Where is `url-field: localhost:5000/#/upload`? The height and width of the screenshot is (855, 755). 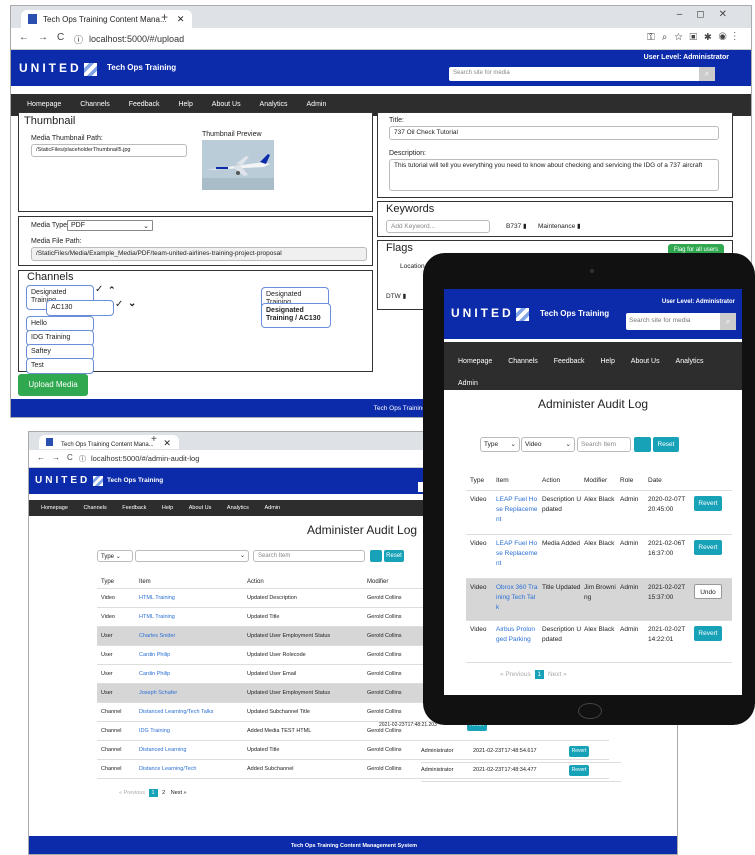
url-field: localhost:5000/#/upload is located at coordinates (136, 39).